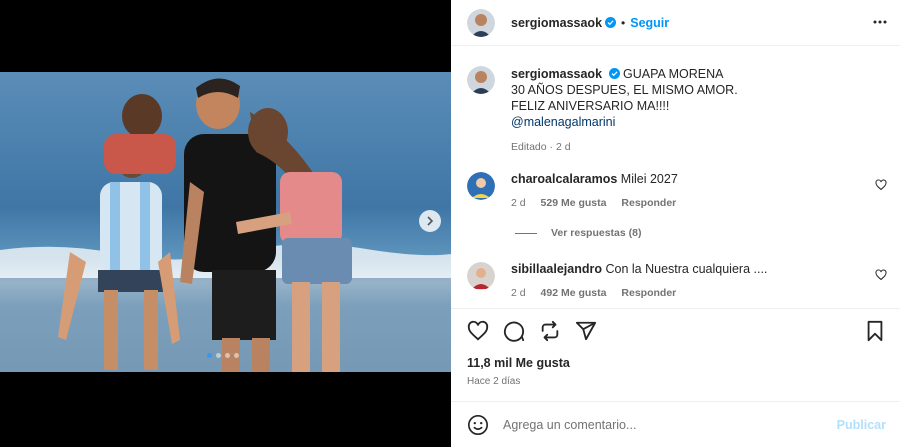 The image size is (900, 447). I want to click on carousel-indicator, so click(223, 355).